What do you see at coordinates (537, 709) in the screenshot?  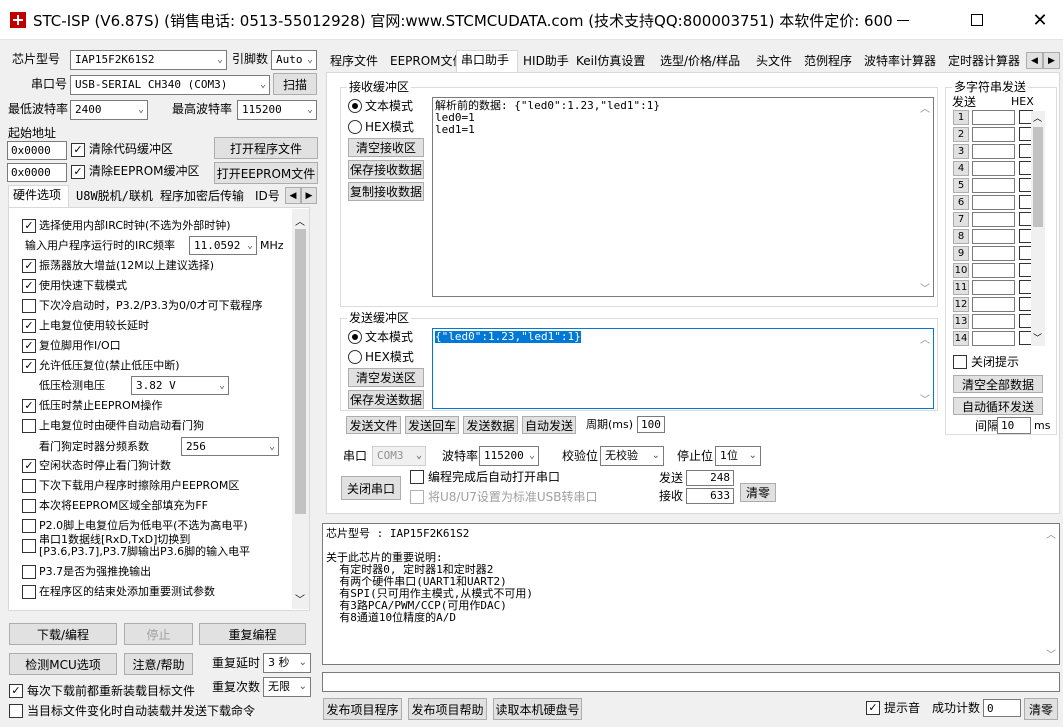 I see `read-disk-button: 读取本机硬盘号` at bounding box center [537, 709].